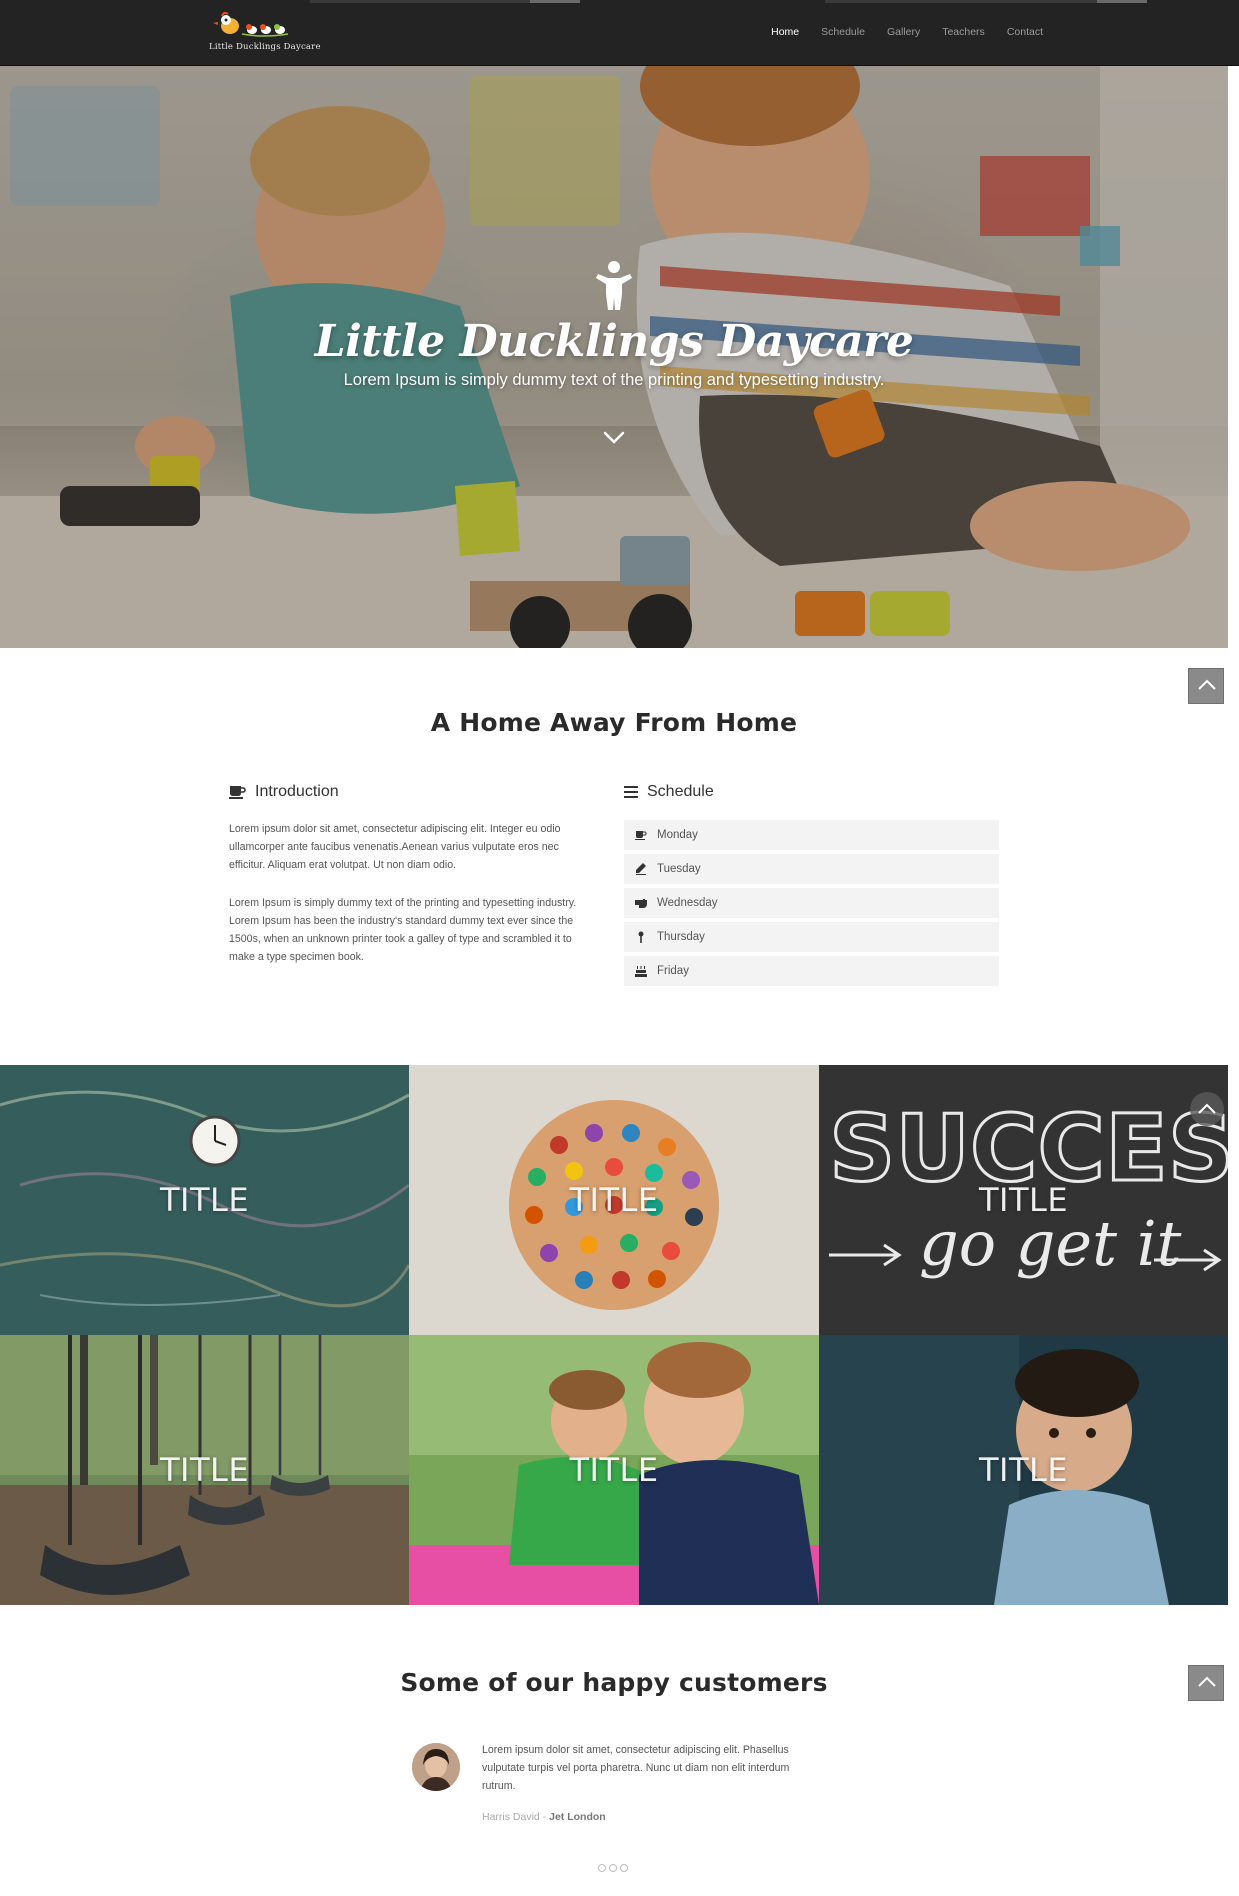 Image resolution: width=1239 pixels, height=1896 pixels. Describe the element at coordinates (614, 285) in the screenshot. I see `child-figure-icon` at that location.